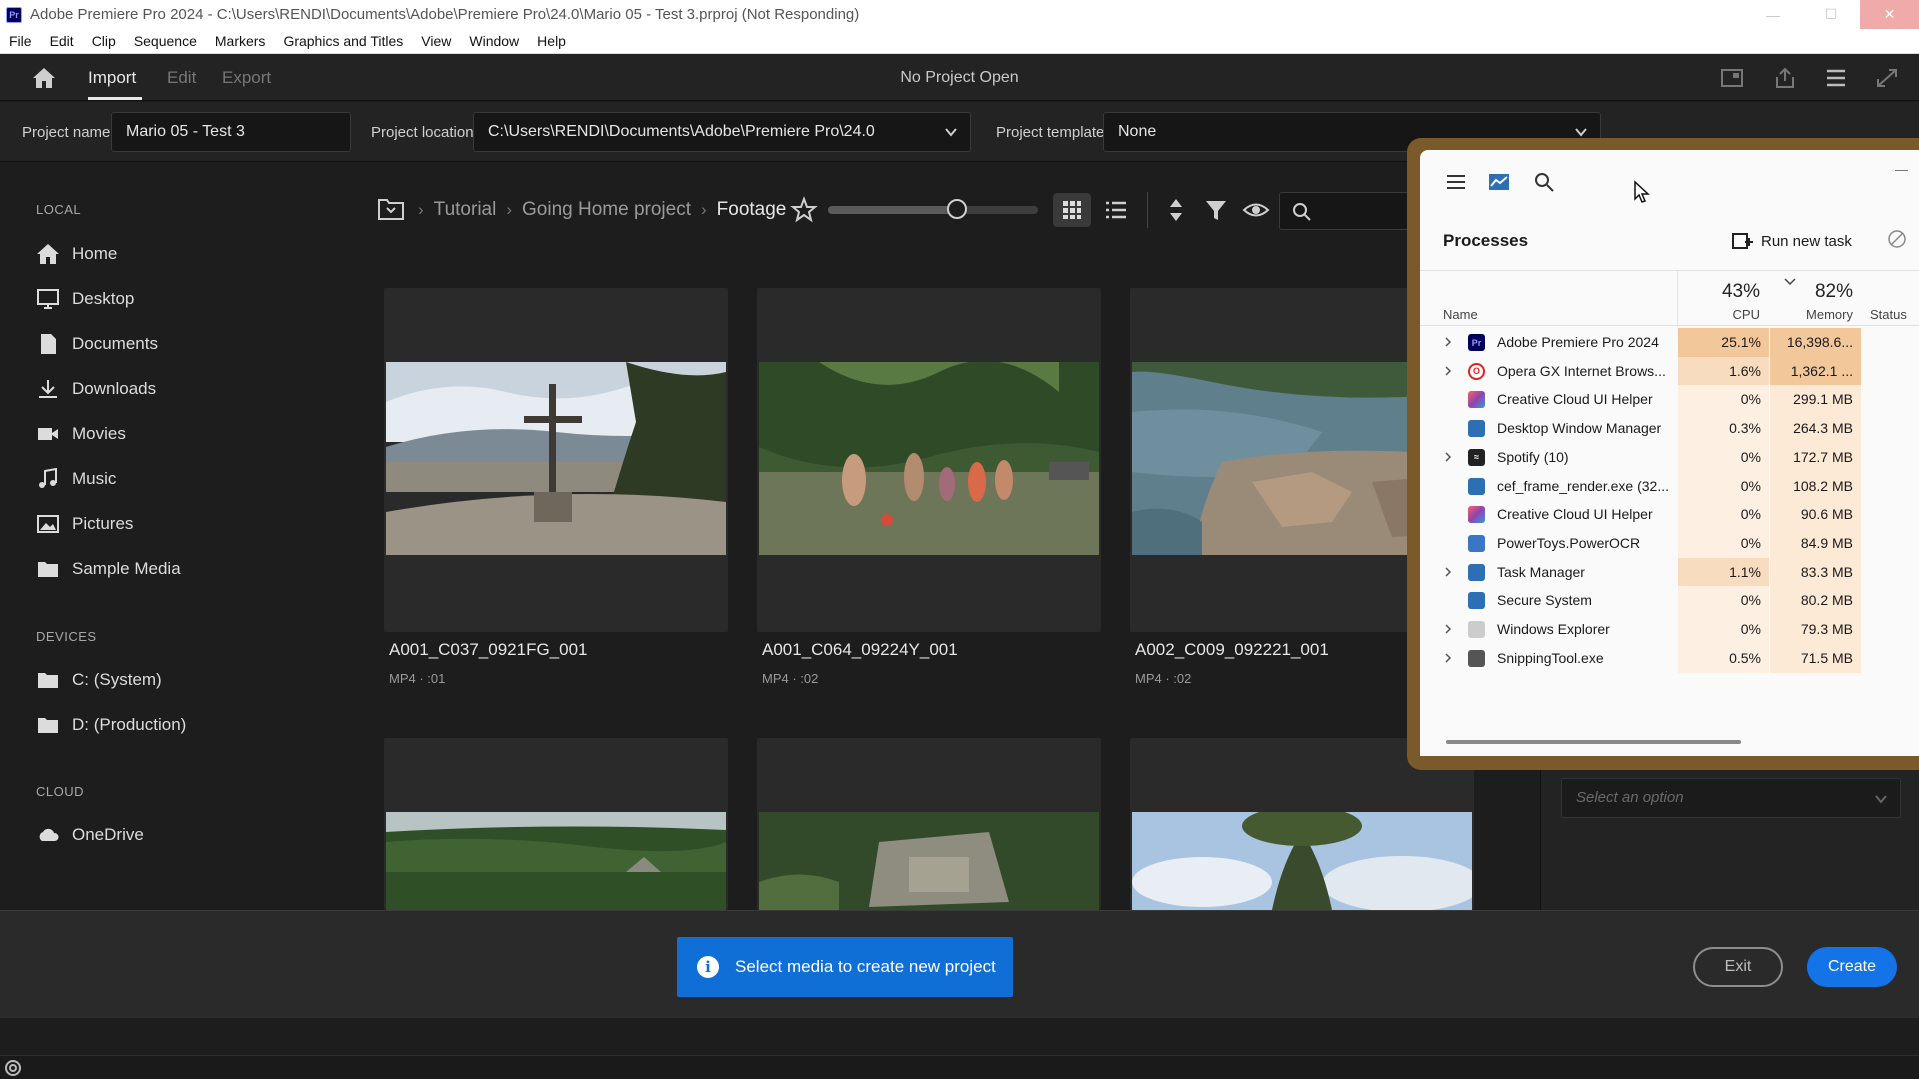 The image size is (1919, 1079). Describe the element at coordinates (1476, 371) in the screenshot. I see `opera-icon: O` at that location.